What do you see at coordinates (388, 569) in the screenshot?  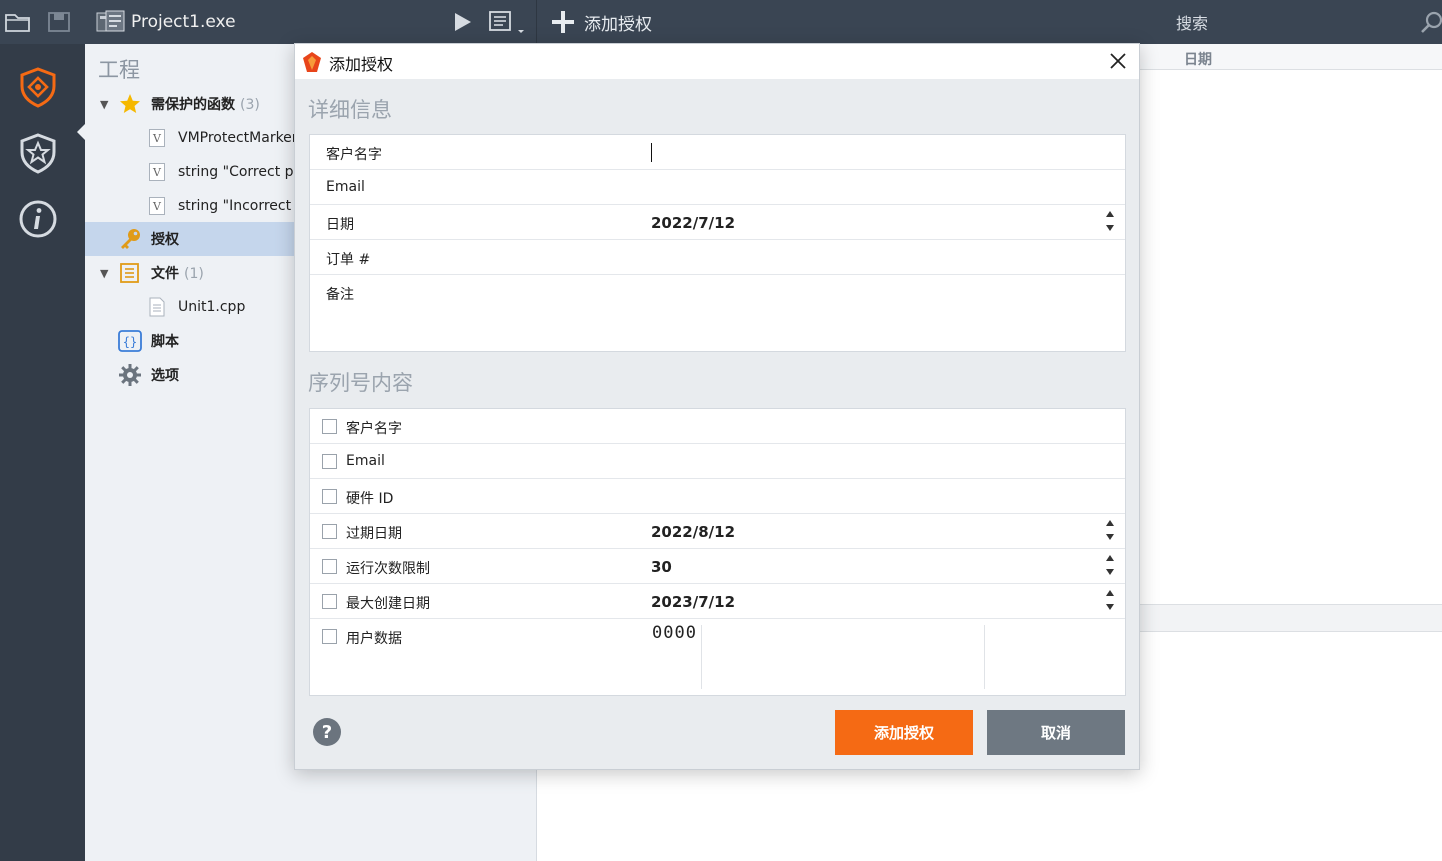 I see `run-limit-label: 运行次数限制` at bounding box center [388, 569].